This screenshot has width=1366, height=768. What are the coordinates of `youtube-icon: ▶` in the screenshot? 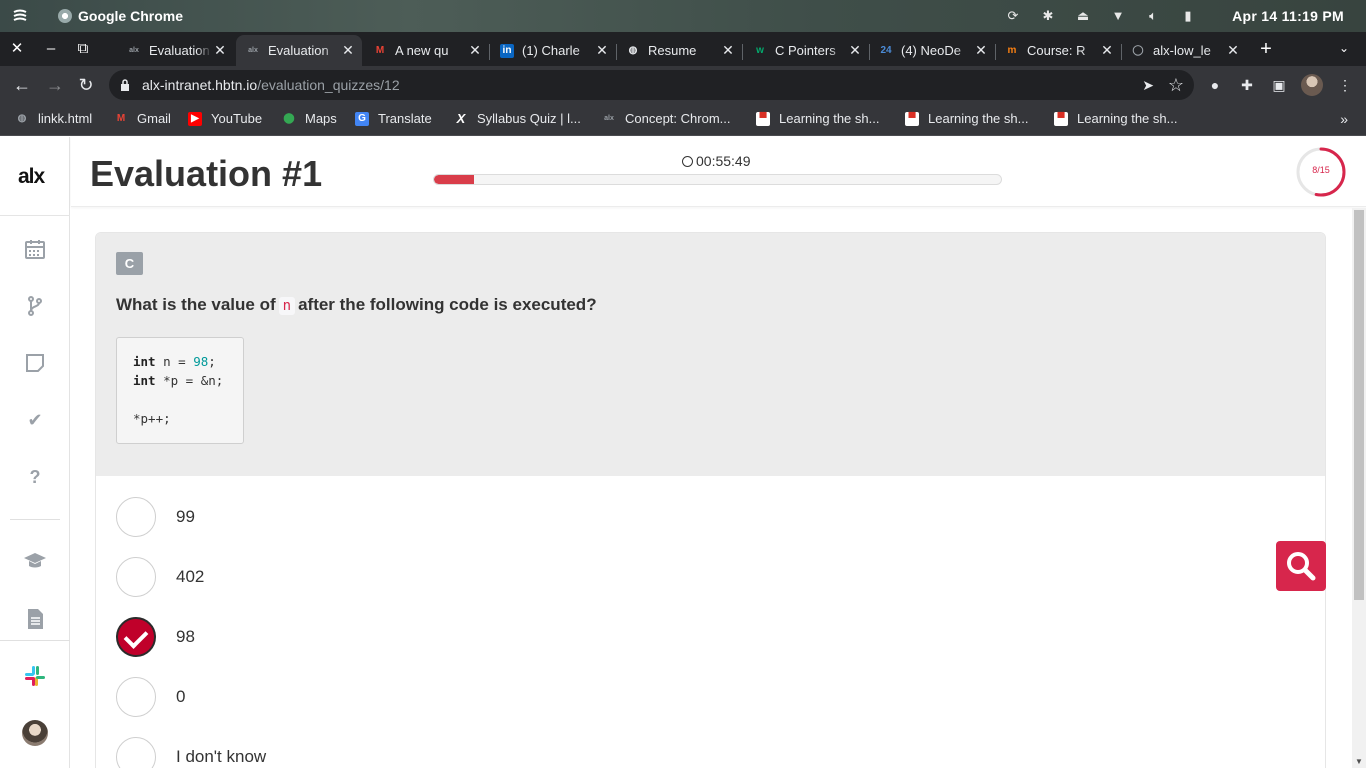 It's located at (195, 118).